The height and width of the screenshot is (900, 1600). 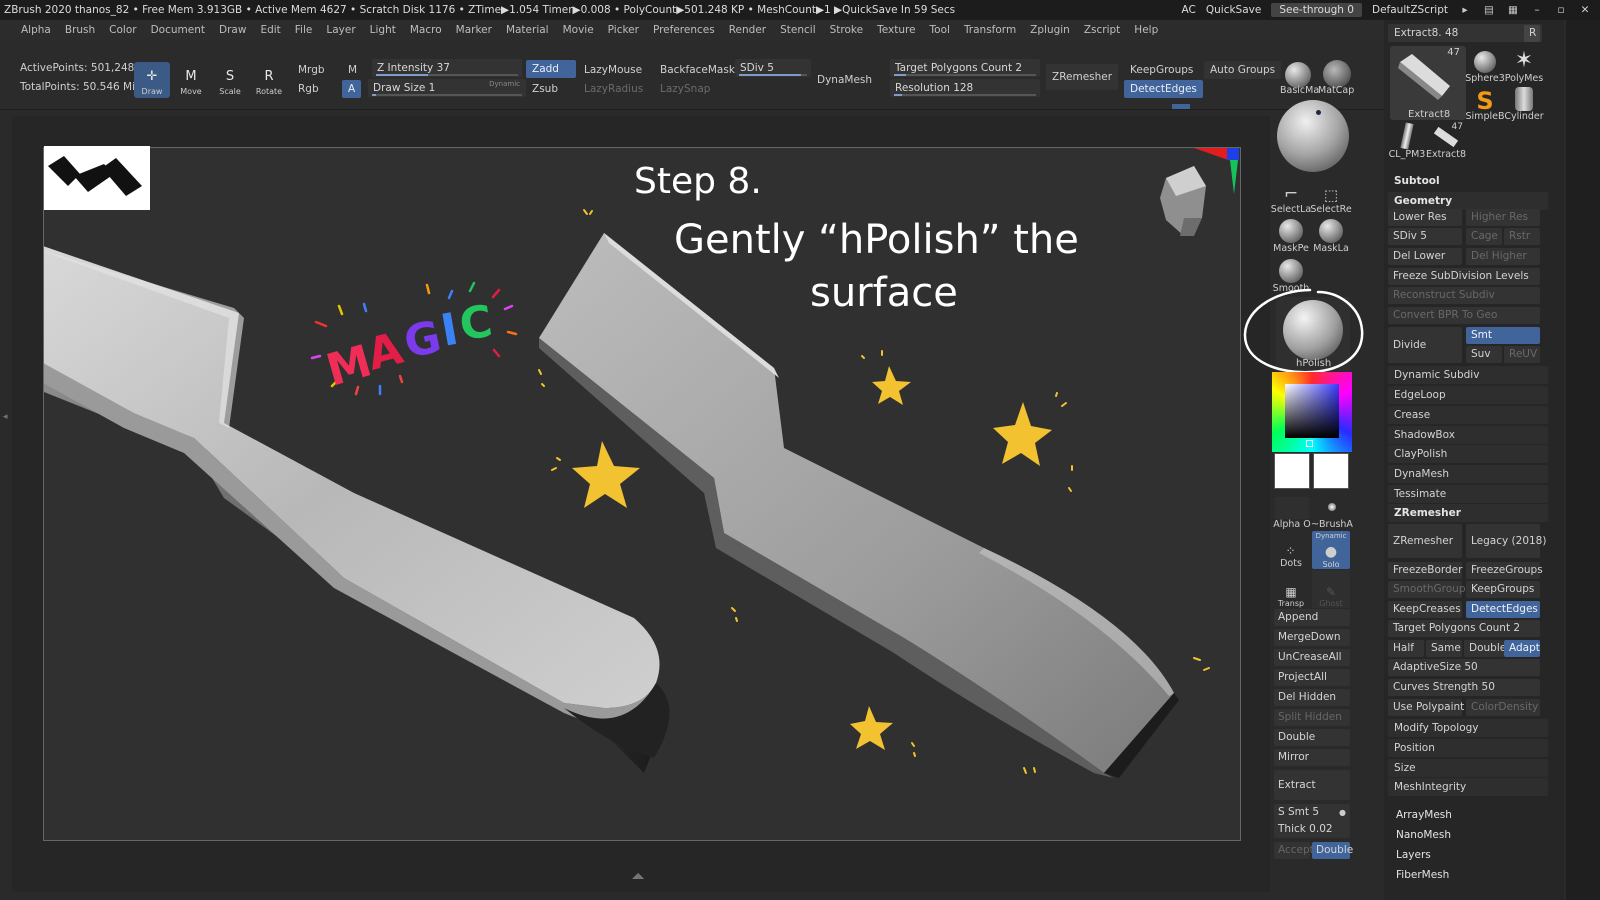 What do you see at coordinates (798, 30) in the screenshot?
I see `menu-stencil: Stencil` at bounding box center [798, 30].